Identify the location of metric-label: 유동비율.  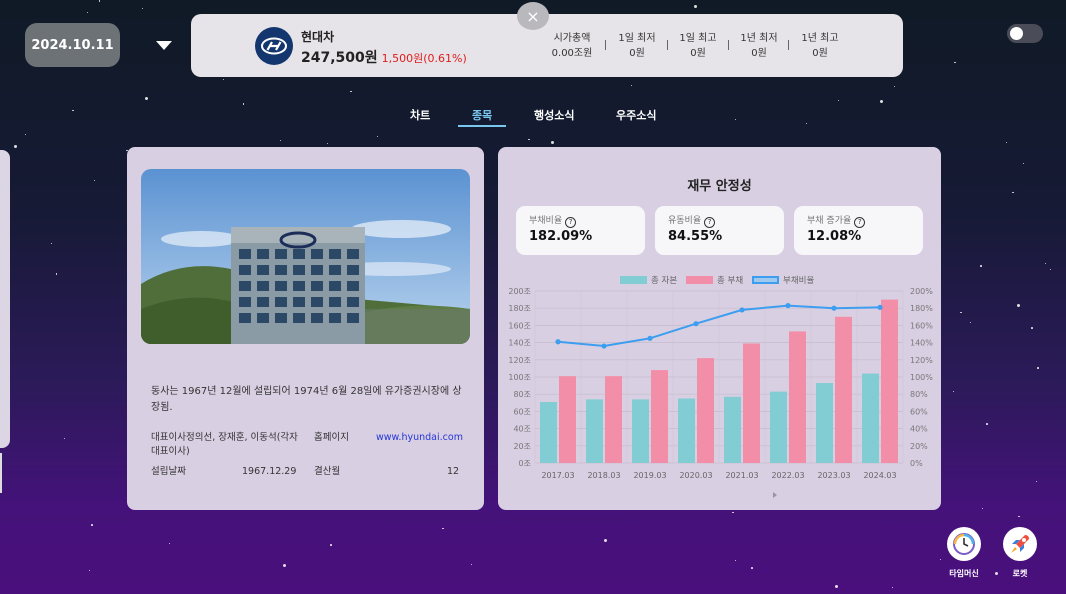
(685, 221).